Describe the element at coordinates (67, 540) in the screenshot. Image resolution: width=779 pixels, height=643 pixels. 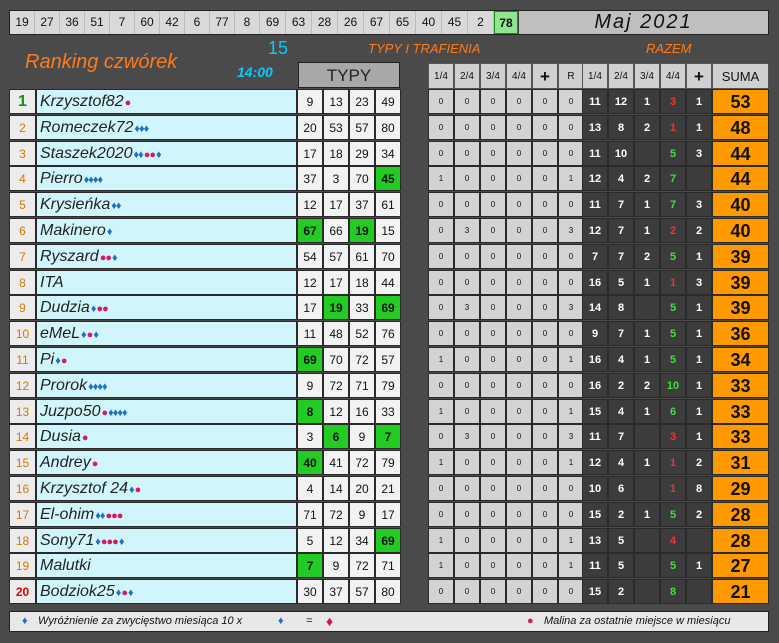
I see `player-name-text: Sony71` at that location.